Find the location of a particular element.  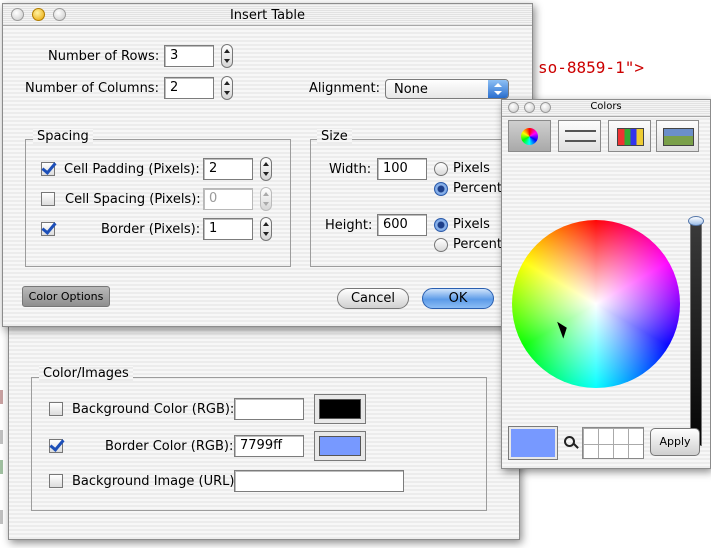

color-options-button: Color Options is located at coordinates (66, 296).